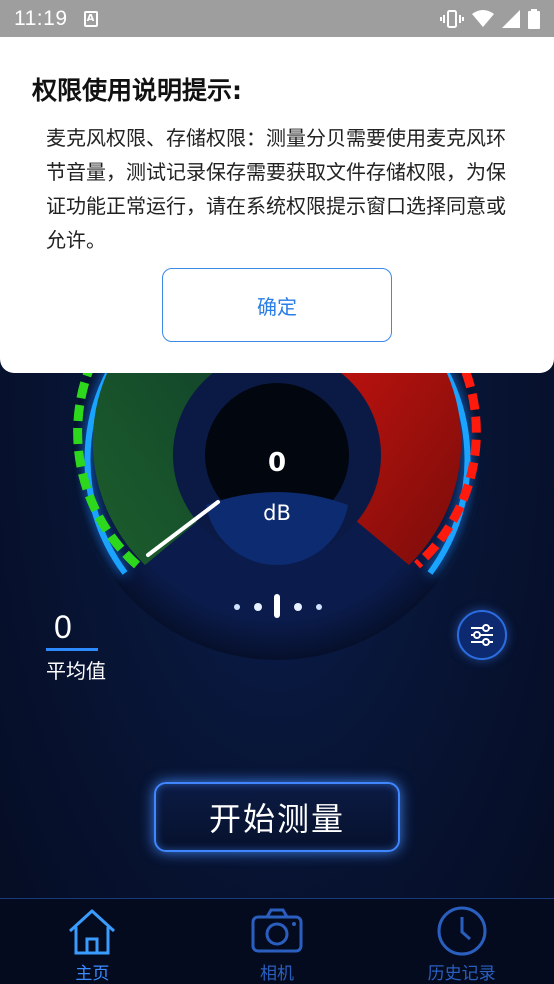  What do you see at coordinates (277, 930) in the screenshot?
I see `camera-icon` at bounding box center [277, 930].